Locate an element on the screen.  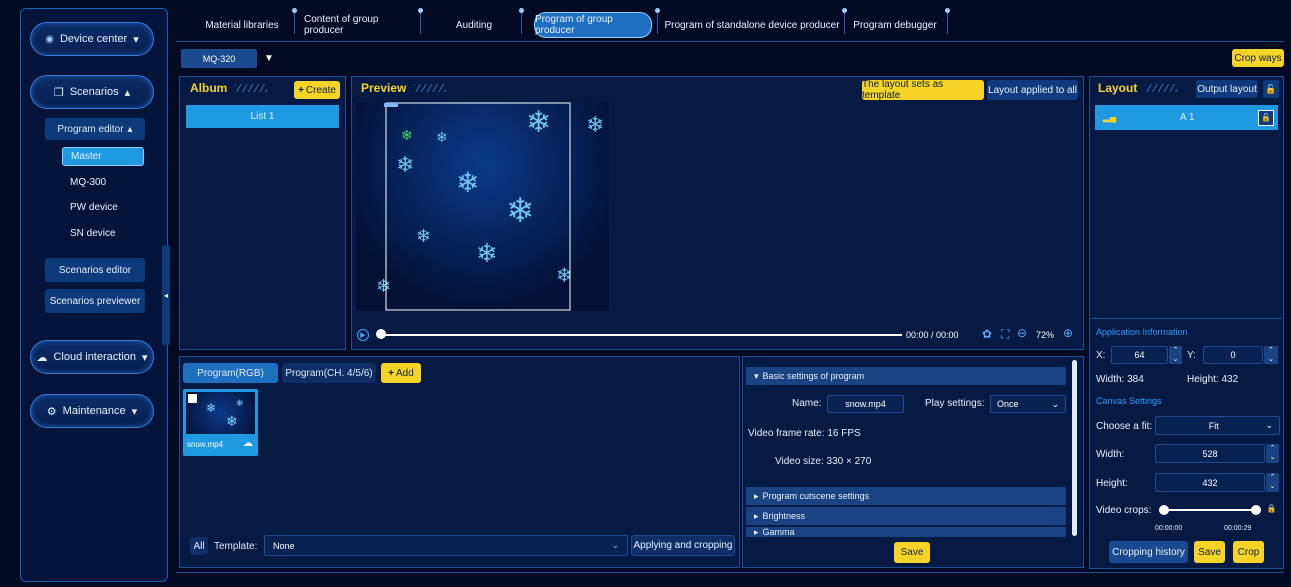
height-info: Height: 432 is located at coordinates (1213, 379).